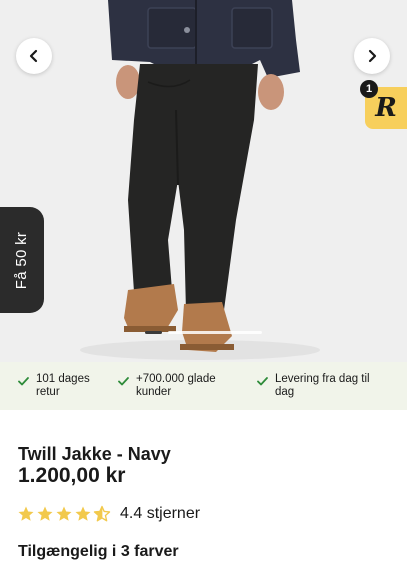  I want to click on next-image-button, so click(372, 56).